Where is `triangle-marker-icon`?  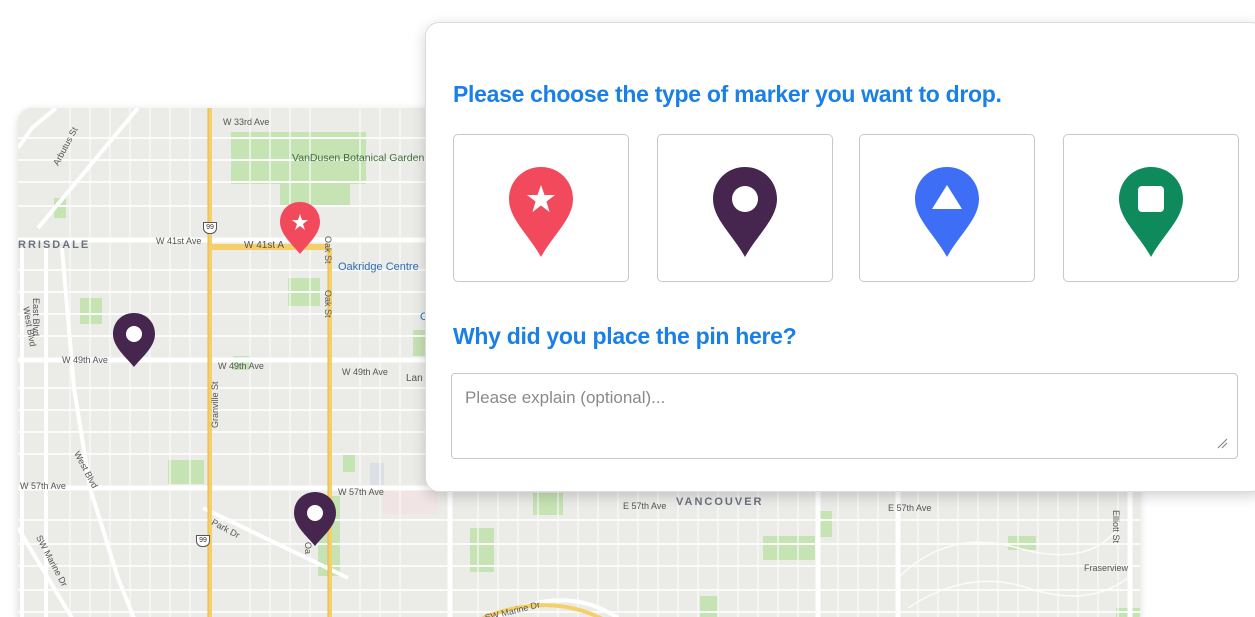 triangle-marker-icon is located at coordinates (947, 212).